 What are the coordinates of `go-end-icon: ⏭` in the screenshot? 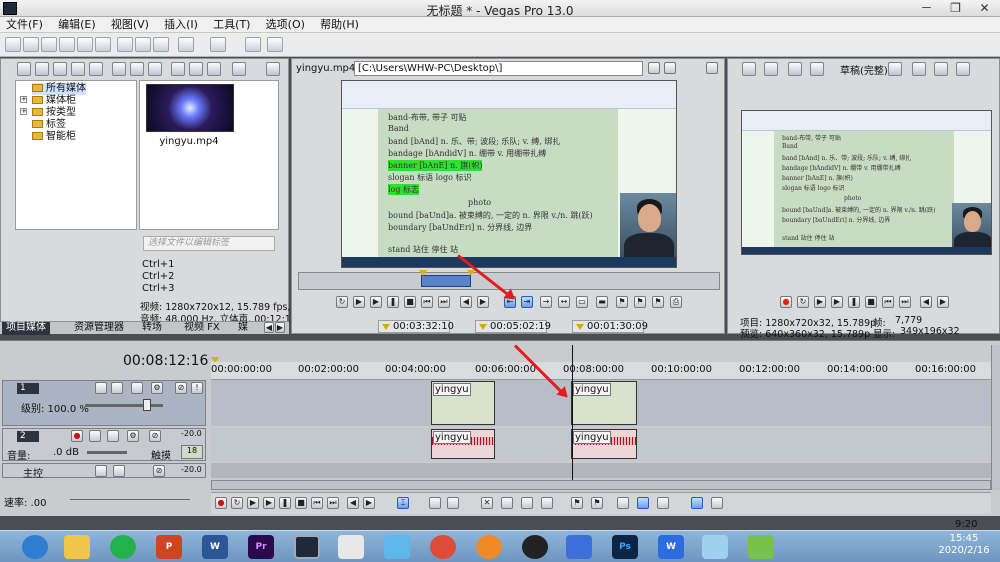 It's located at (905, 302).